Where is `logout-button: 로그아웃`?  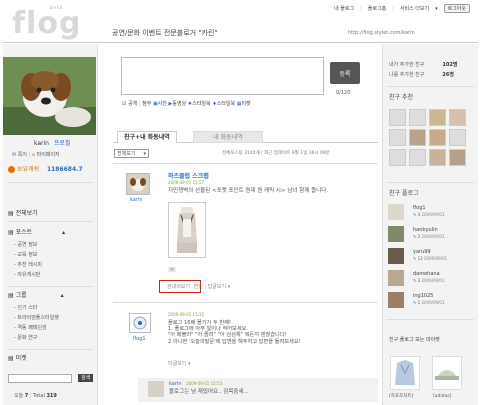
logout-button: 로그아웃 is located at coordinates (456, 8).